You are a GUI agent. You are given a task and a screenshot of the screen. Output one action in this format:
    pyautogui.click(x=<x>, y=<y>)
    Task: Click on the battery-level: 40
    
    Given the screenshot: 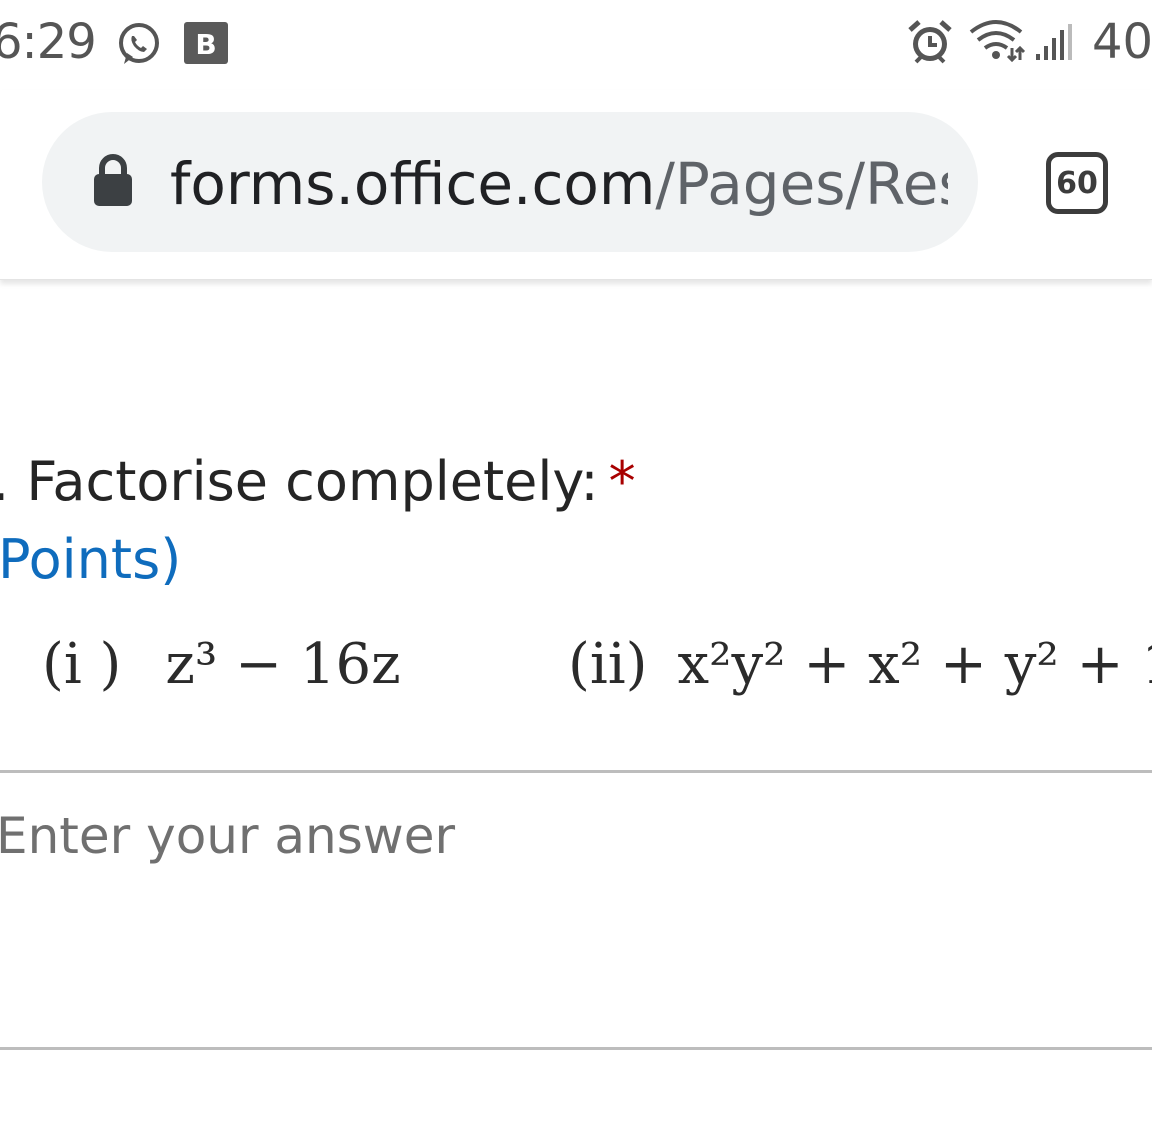 What is the action you would take?
    pyautogui.click(x=1122, y=42)
    